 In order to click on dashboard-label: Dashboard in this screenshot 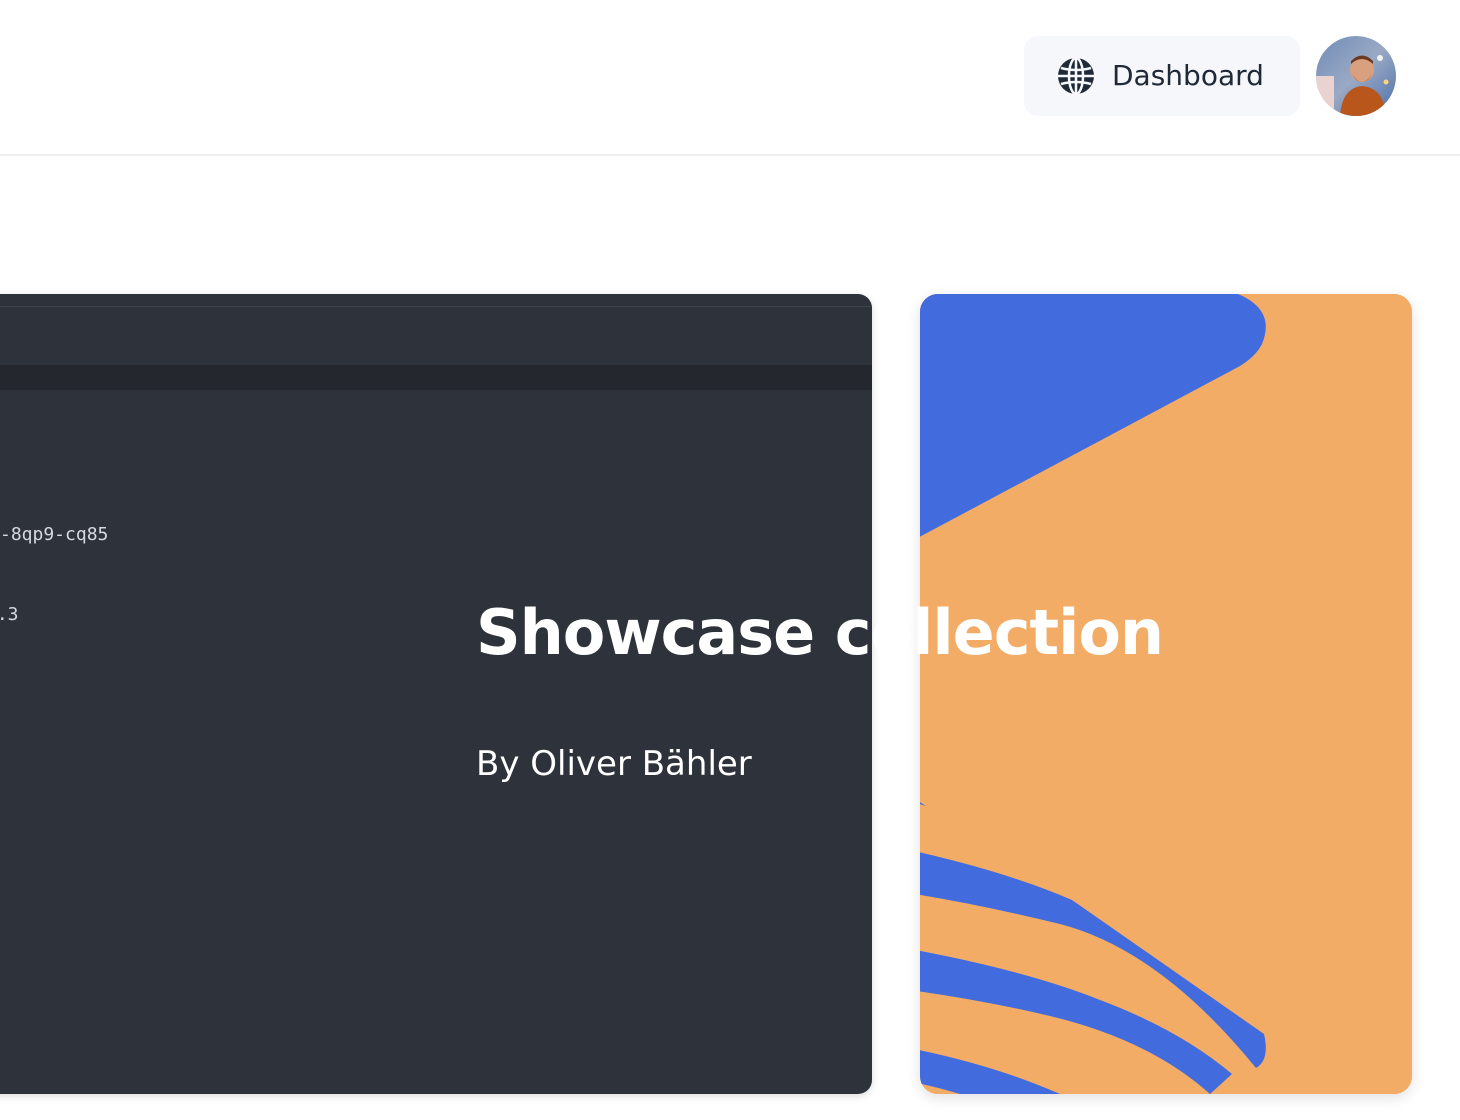, I will do `click(1188, 75)`.